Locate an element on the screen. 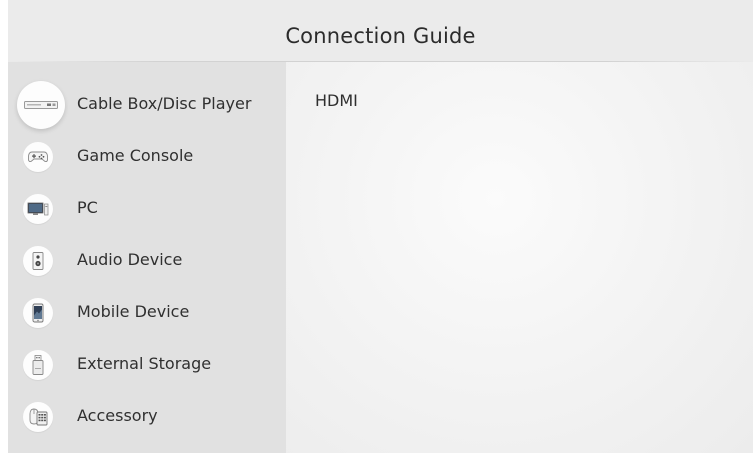 This screenshot has height=453, width=753. page-title: Connection Guide is located at coordinates (380, 36).